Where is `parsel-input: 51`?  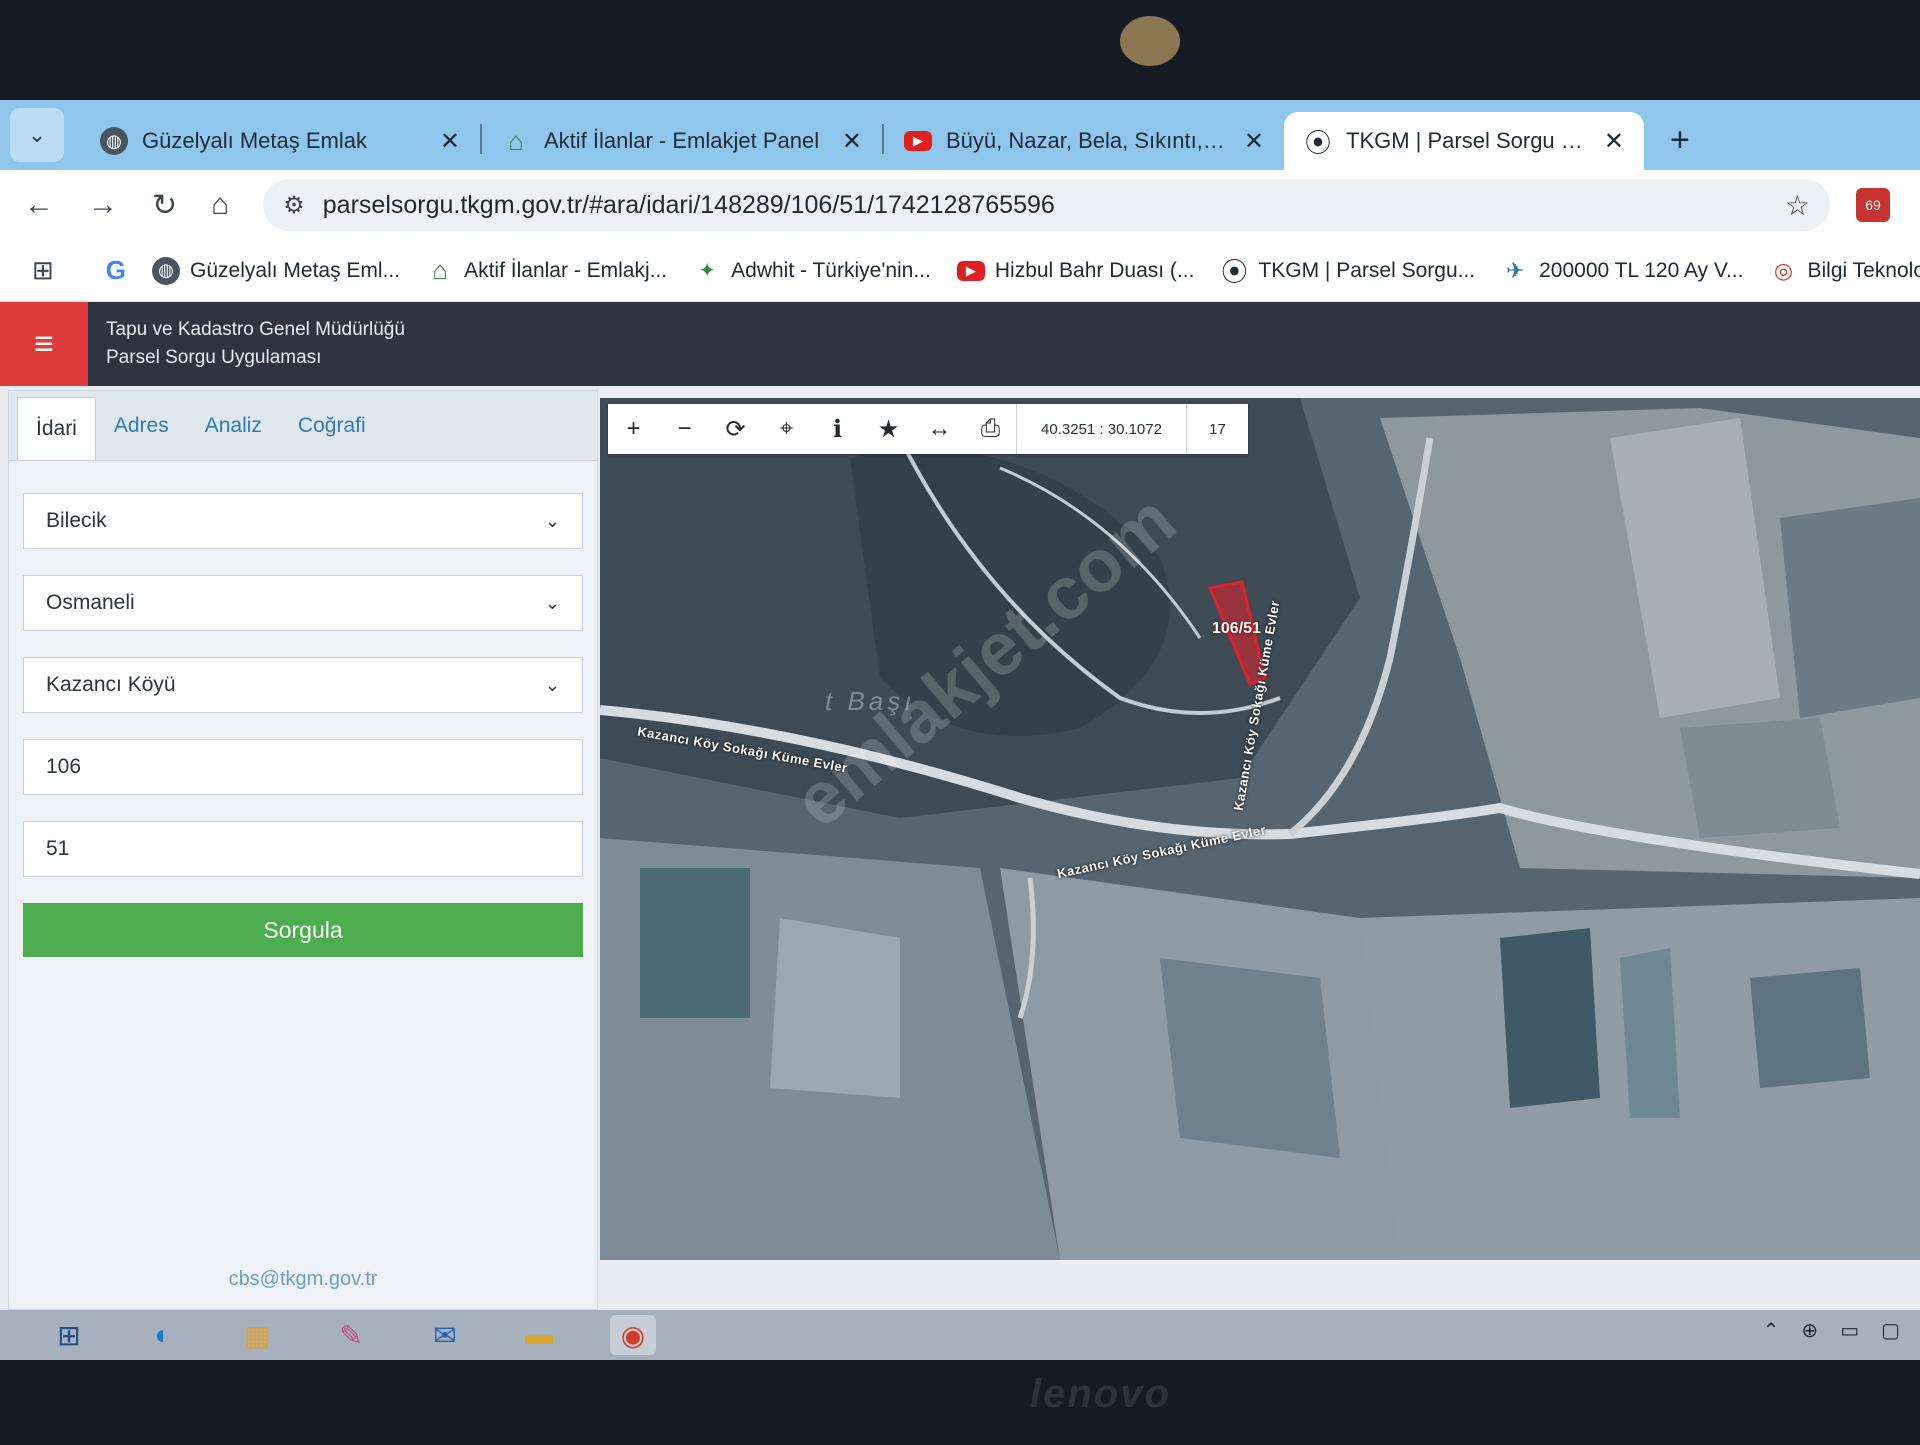 parsel-input: 51 is located at coordinates (303, 849).